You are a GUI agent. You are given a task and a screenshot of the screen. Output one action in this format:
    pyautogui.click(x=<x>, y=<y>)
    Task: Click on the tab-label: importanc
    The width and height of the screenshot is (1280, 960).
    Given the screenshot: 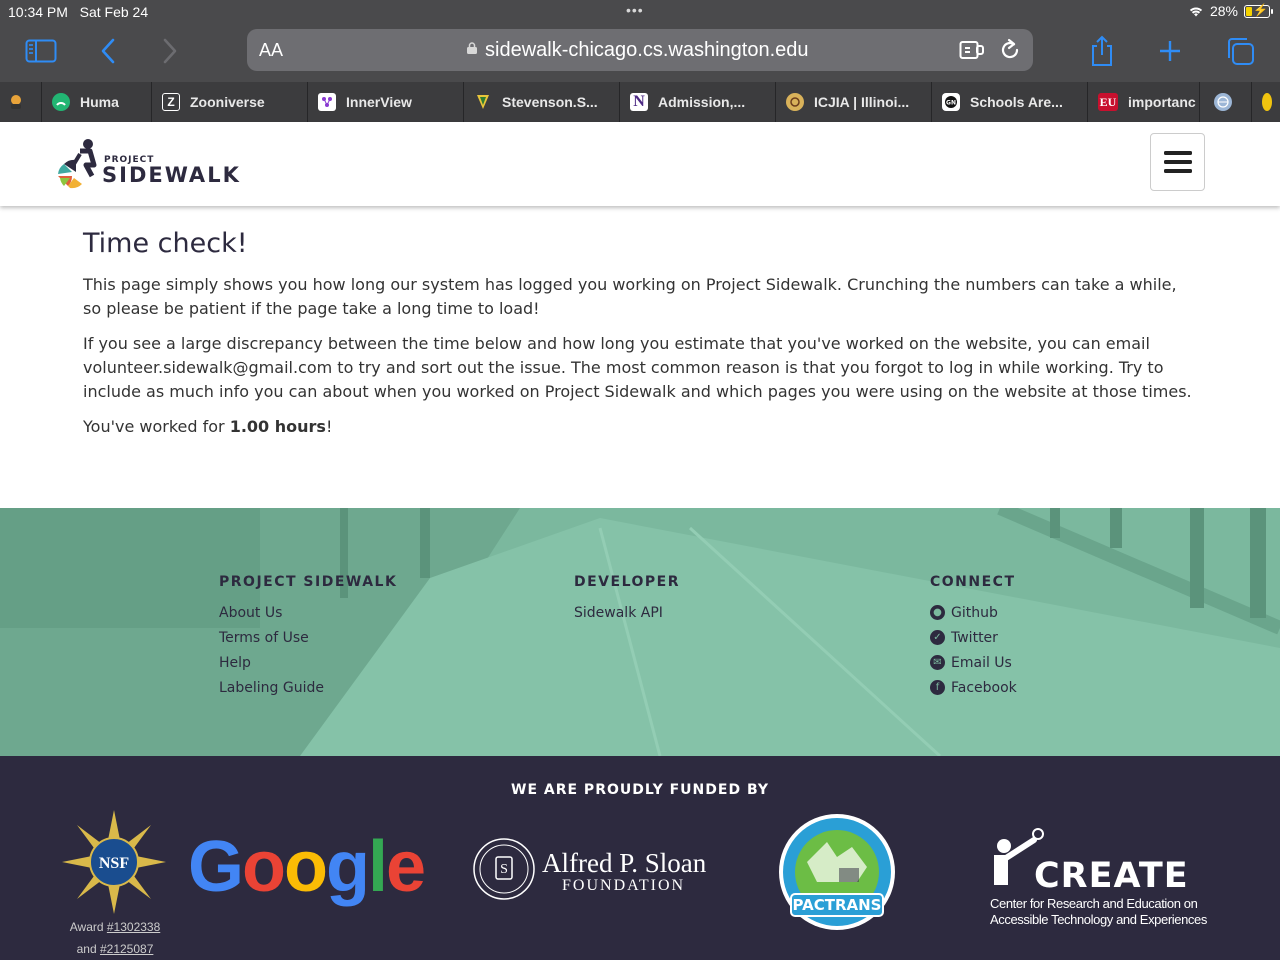 What is the action you would take?
    pyautogui.click(x=1162, y=102)
    